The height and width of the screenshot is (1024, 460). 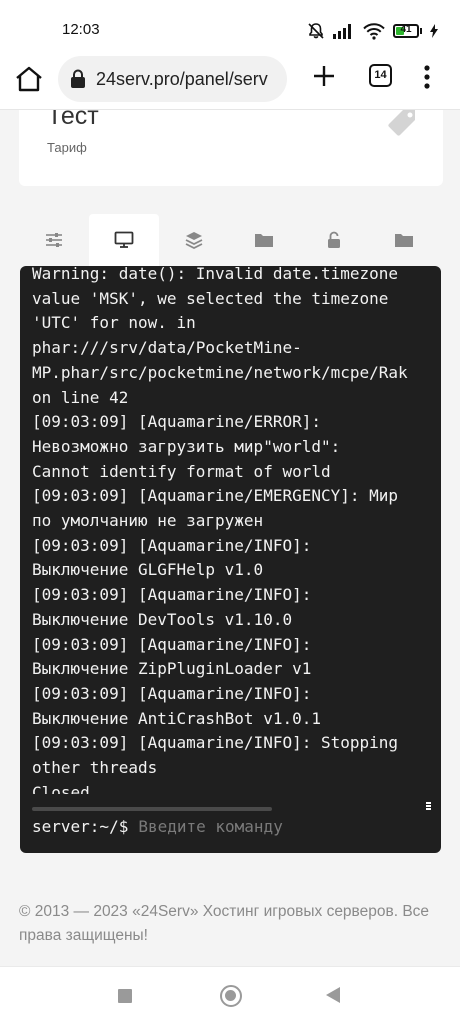 I want to click on plan-name: Тест, so click(x=73, y=120).